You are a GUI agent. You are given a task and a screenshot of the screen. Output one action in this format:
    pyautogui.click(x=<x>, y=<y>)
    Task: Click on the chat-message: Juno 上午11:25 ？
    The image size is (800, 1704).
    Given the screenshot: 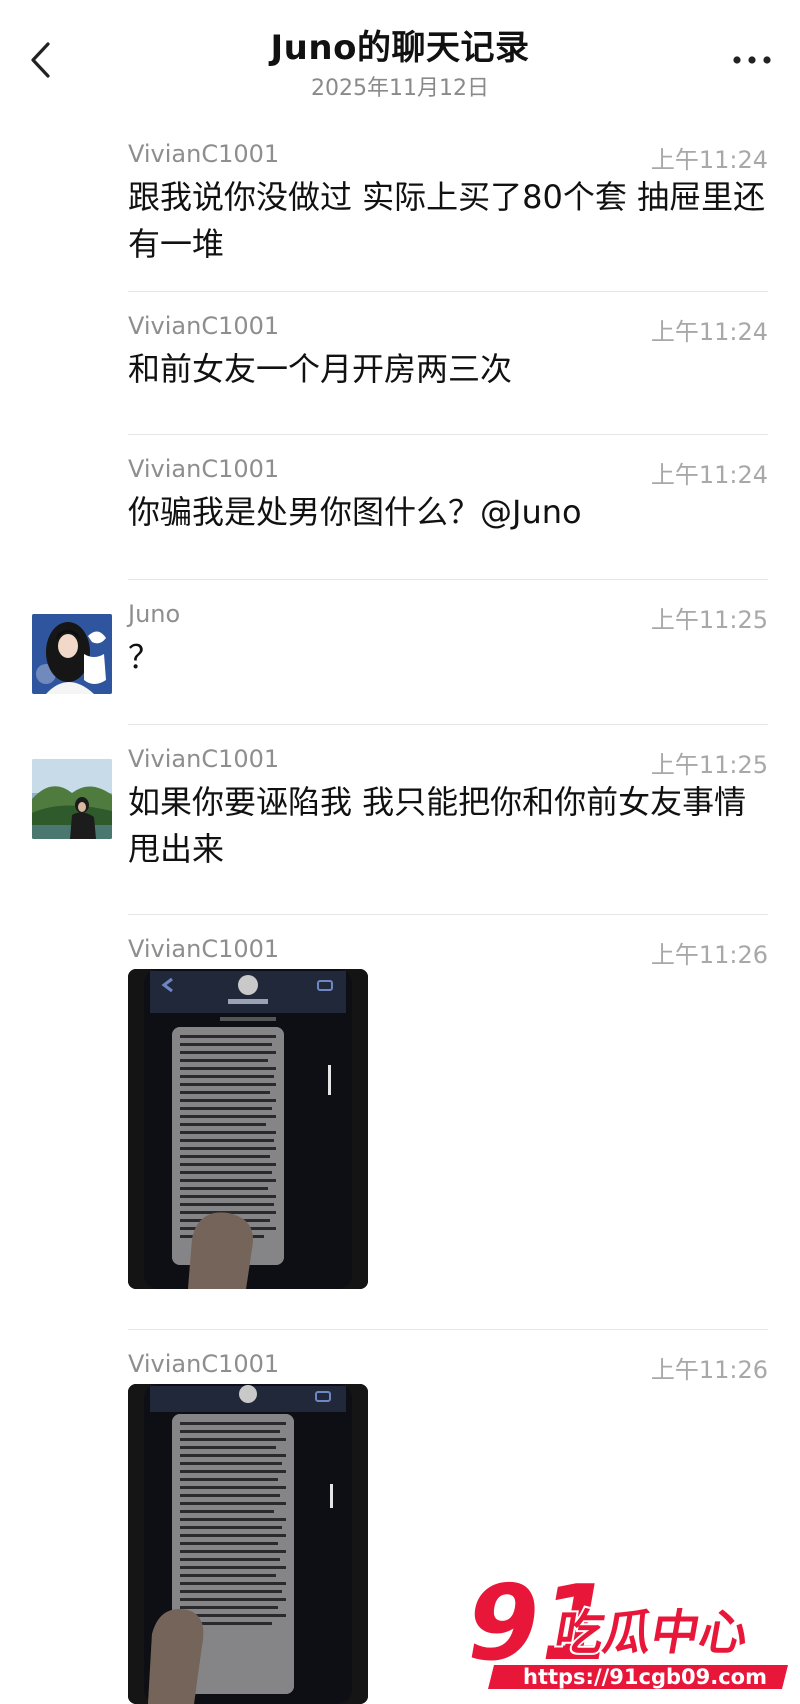 What is the action you would take?
    pyautogui.click(x=400, y=652)
    